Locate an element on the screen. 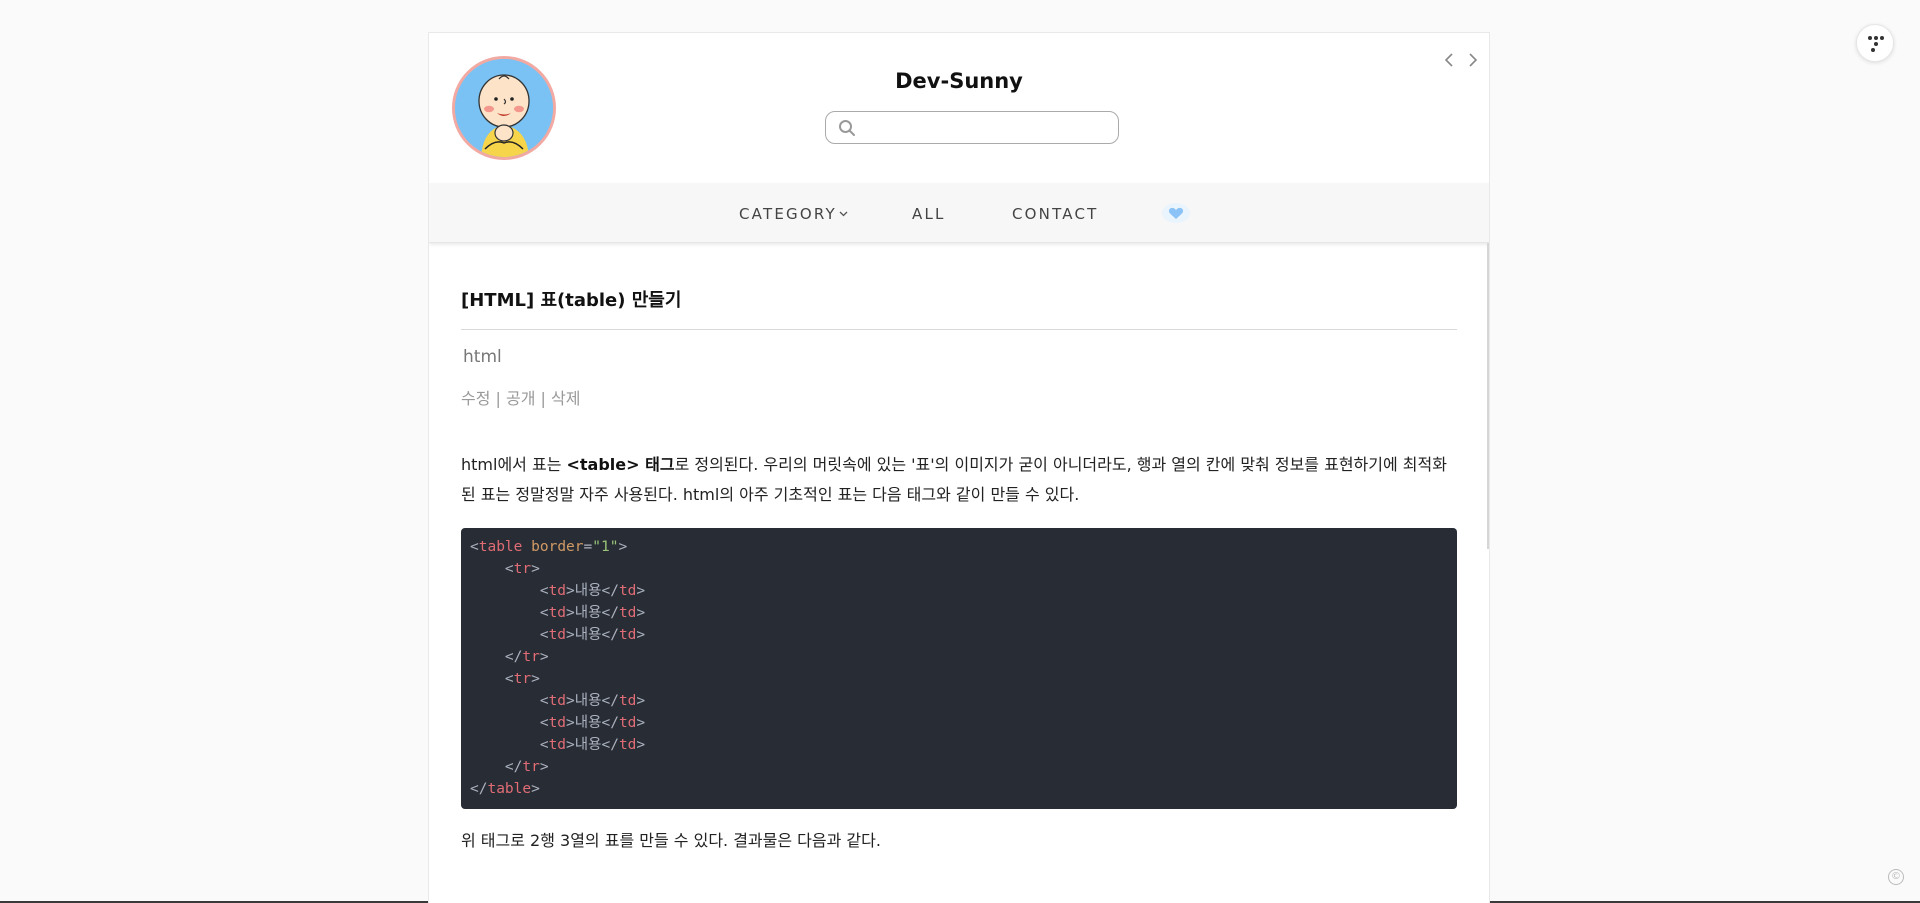  nav-all: ALL is located at coordinates (929, 214).